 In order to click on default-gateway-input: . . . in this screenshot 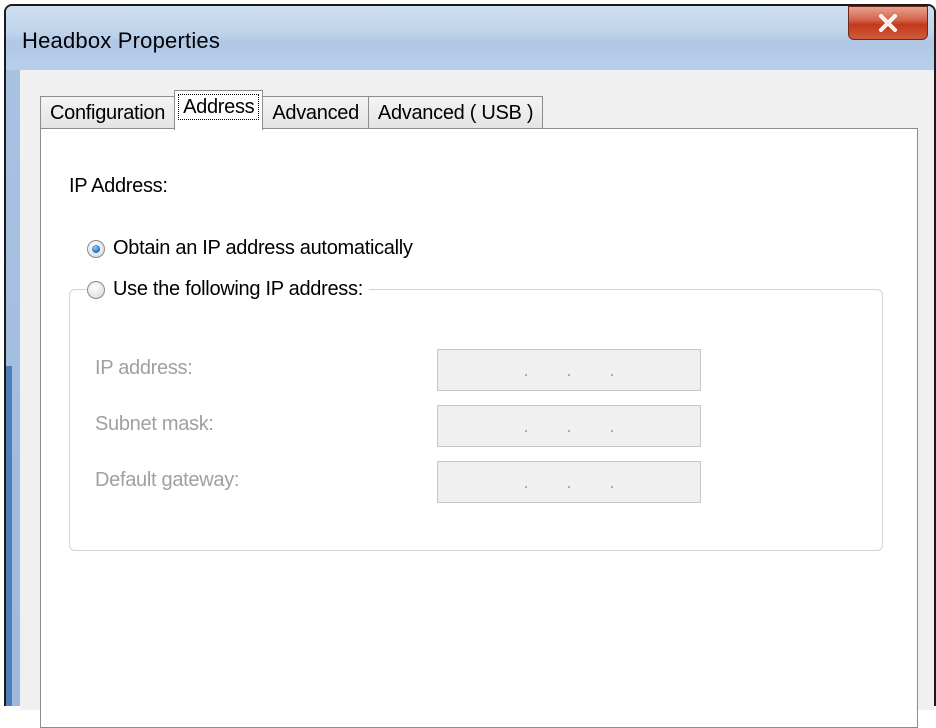, I will do `click(569, 482)`.